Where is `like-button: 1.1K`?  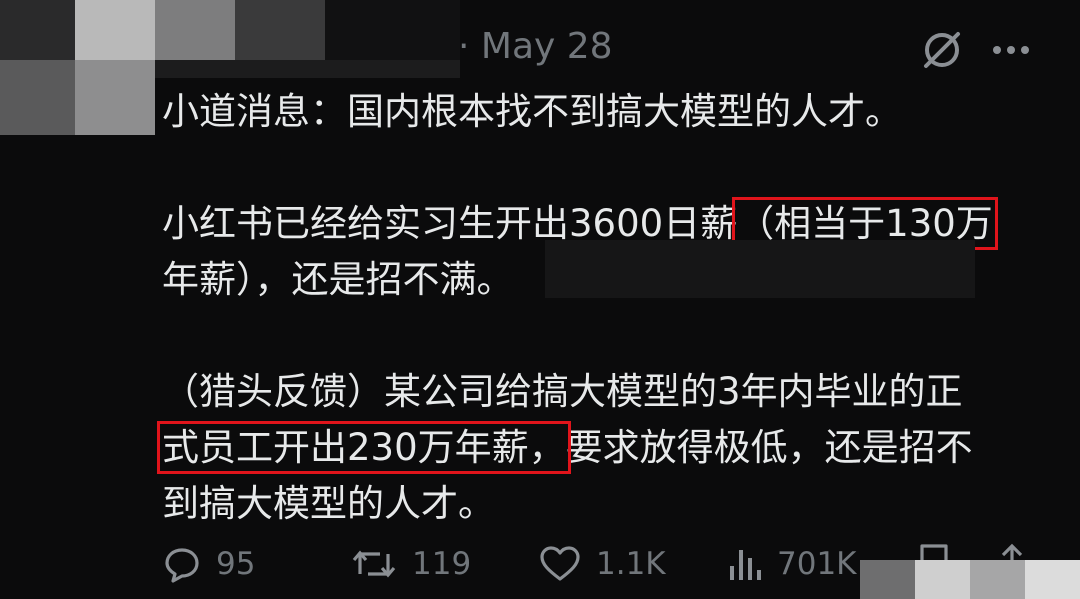 like-button: 1.1K is located at coordinates (602, 564).